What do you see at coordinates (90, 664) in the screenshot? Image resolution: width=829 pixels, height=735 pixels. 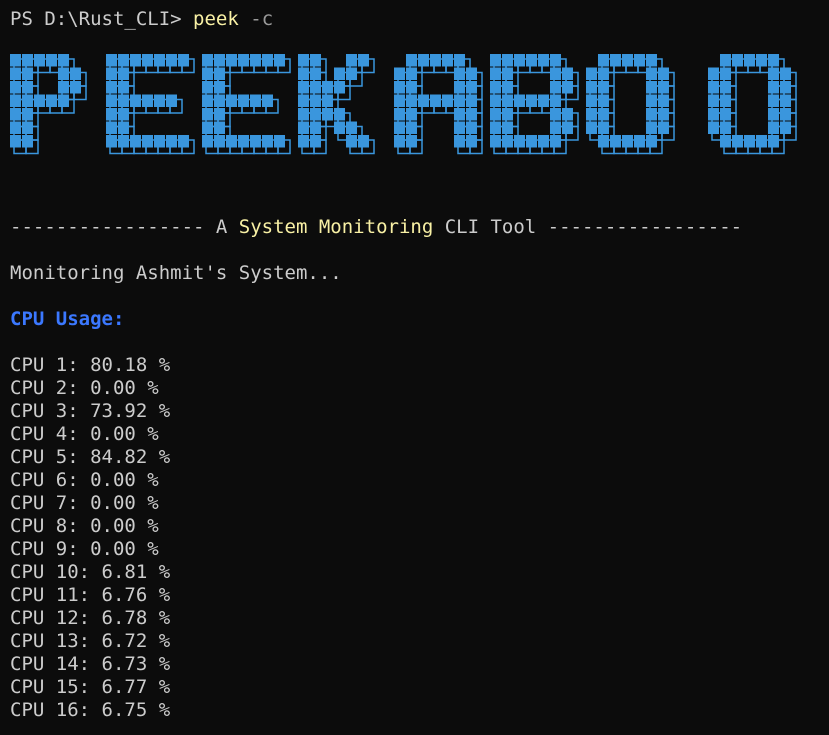 I see `cpu-line: CPU 14: 6.73 %` at bounding box center [90, 664].